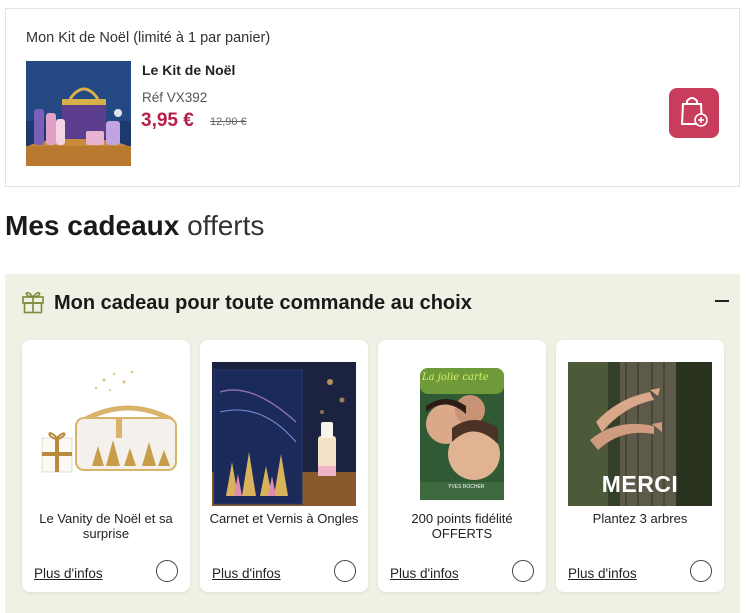 This screenshot has height=613, width=747. What do you see at coordinates (78, 113) in the screenshot?
I see `kit-product-image` at bounding box center [78, 113].